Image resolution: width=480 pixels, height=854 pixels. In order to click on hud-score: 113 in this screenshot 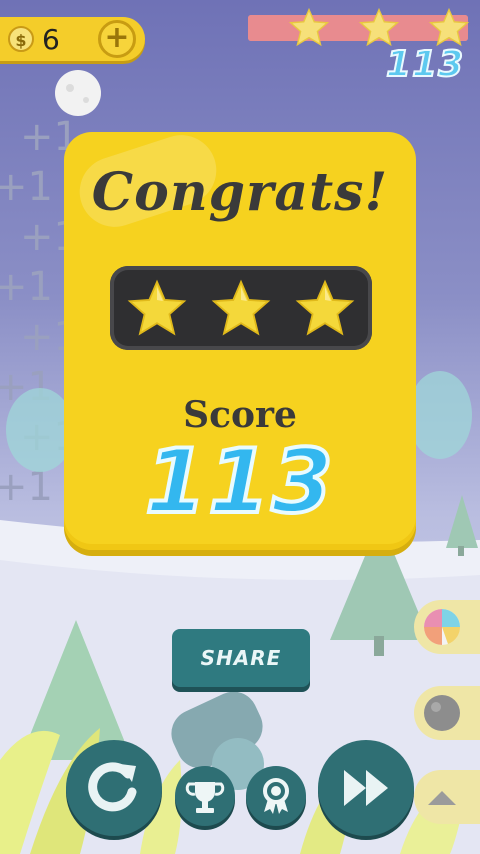, I will do `click(425, 64)`.